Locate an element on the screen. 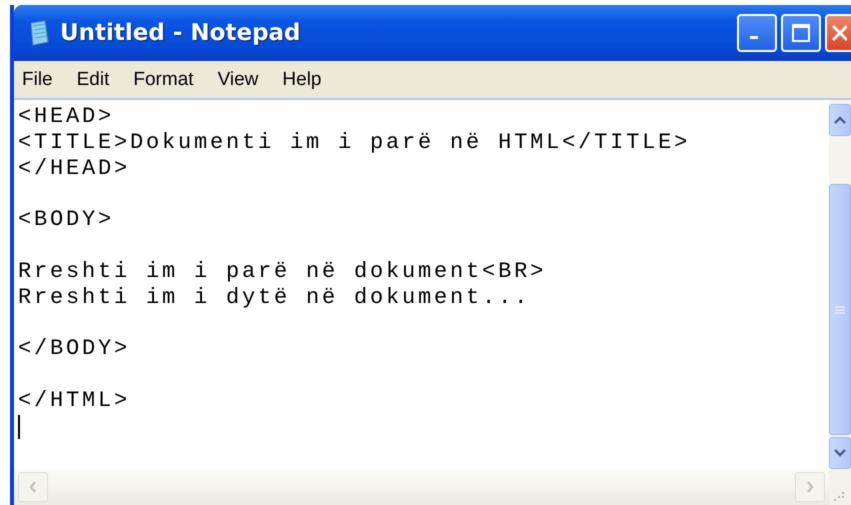 This screenshot has height=505, width=851. close-button is located at coordinates (838, 33).